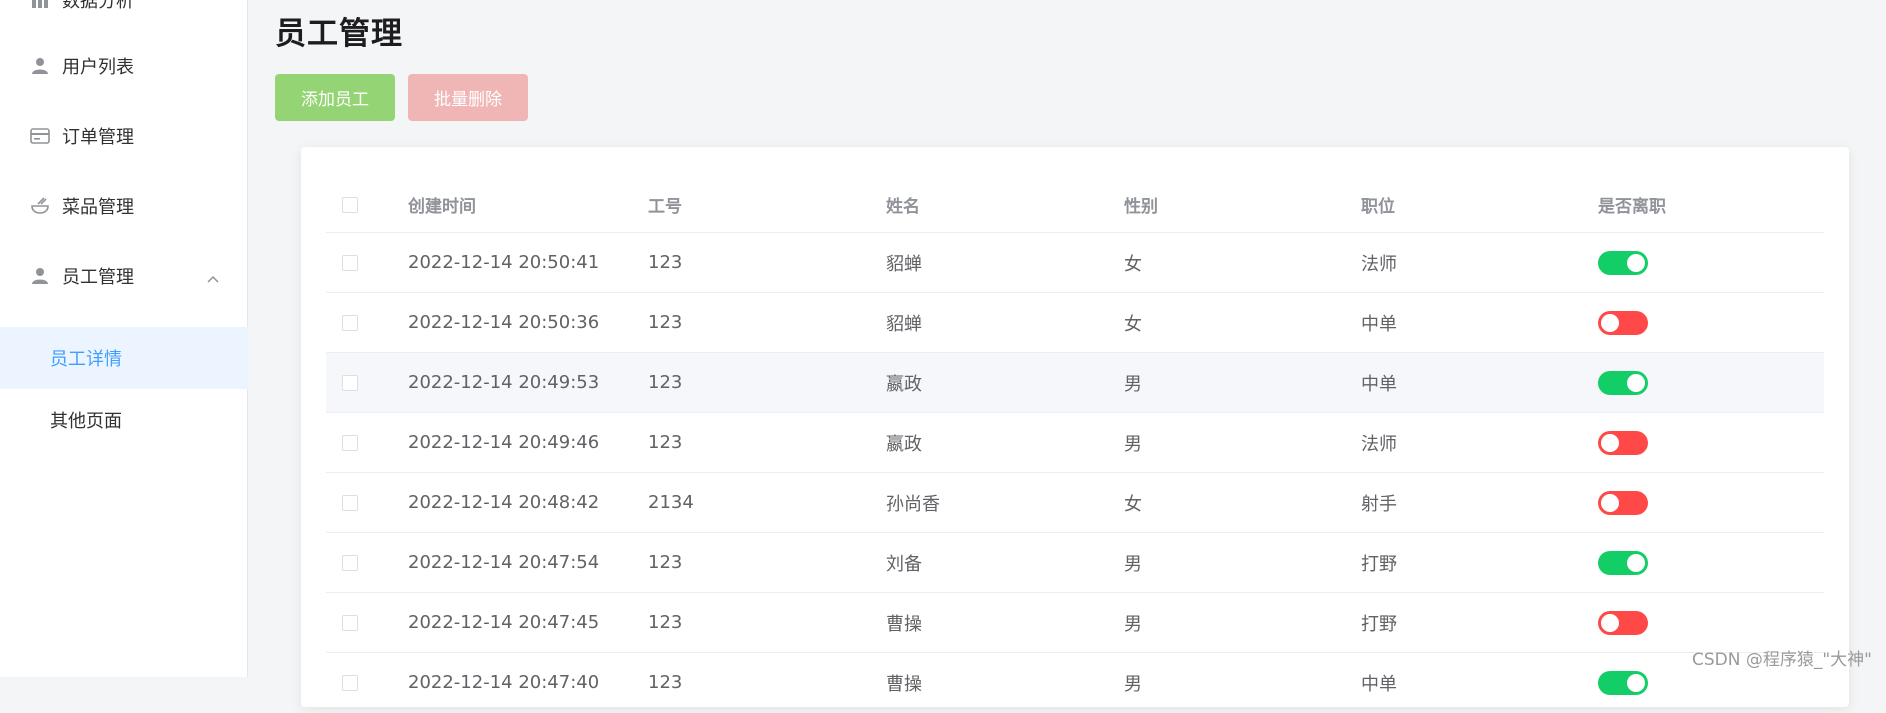  Describe the element at coordinates (504, 442) in the screenshot. I see `created-time: 2022-12-14 20:49:46` at that location.